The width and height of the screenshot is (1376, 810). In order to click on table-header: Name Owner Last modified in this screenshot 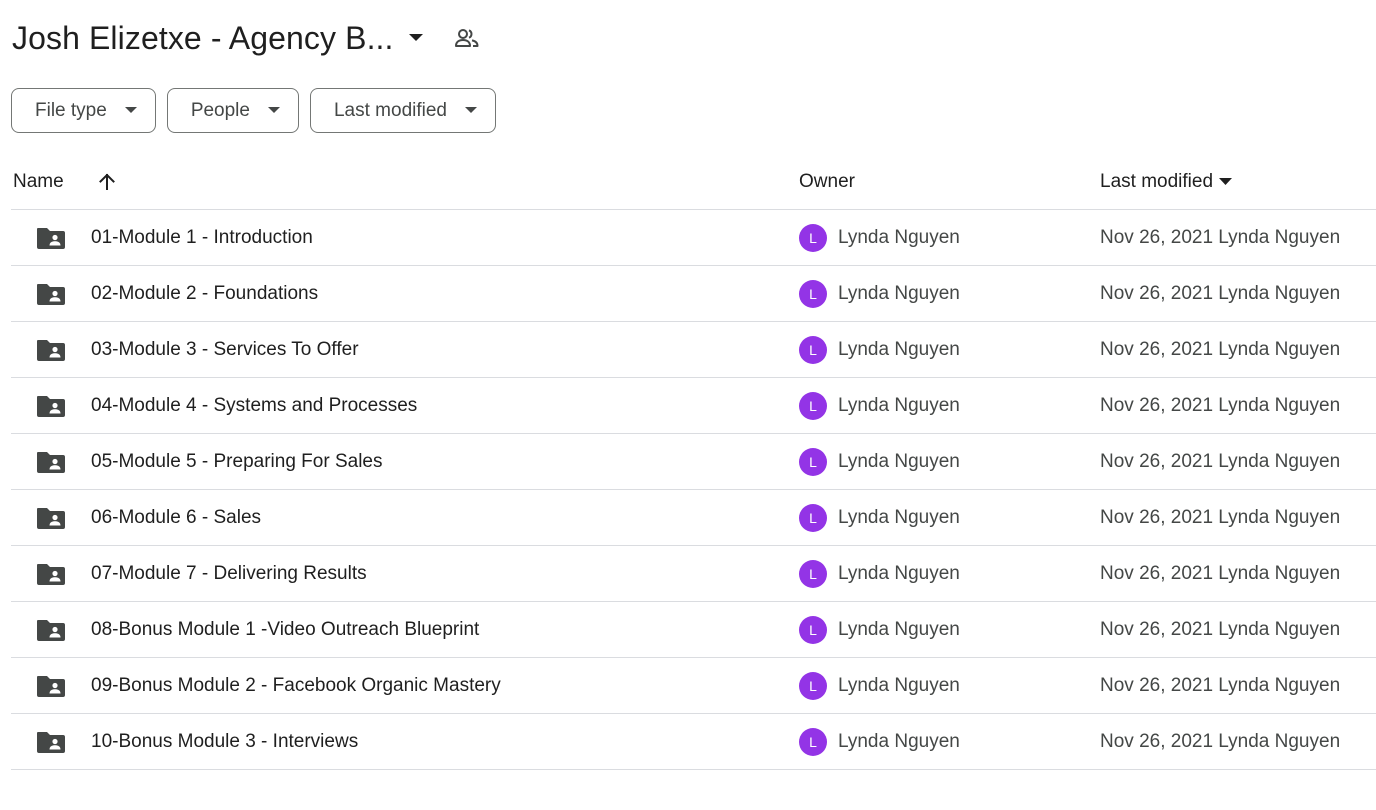, I will do `click(693, 182)`.